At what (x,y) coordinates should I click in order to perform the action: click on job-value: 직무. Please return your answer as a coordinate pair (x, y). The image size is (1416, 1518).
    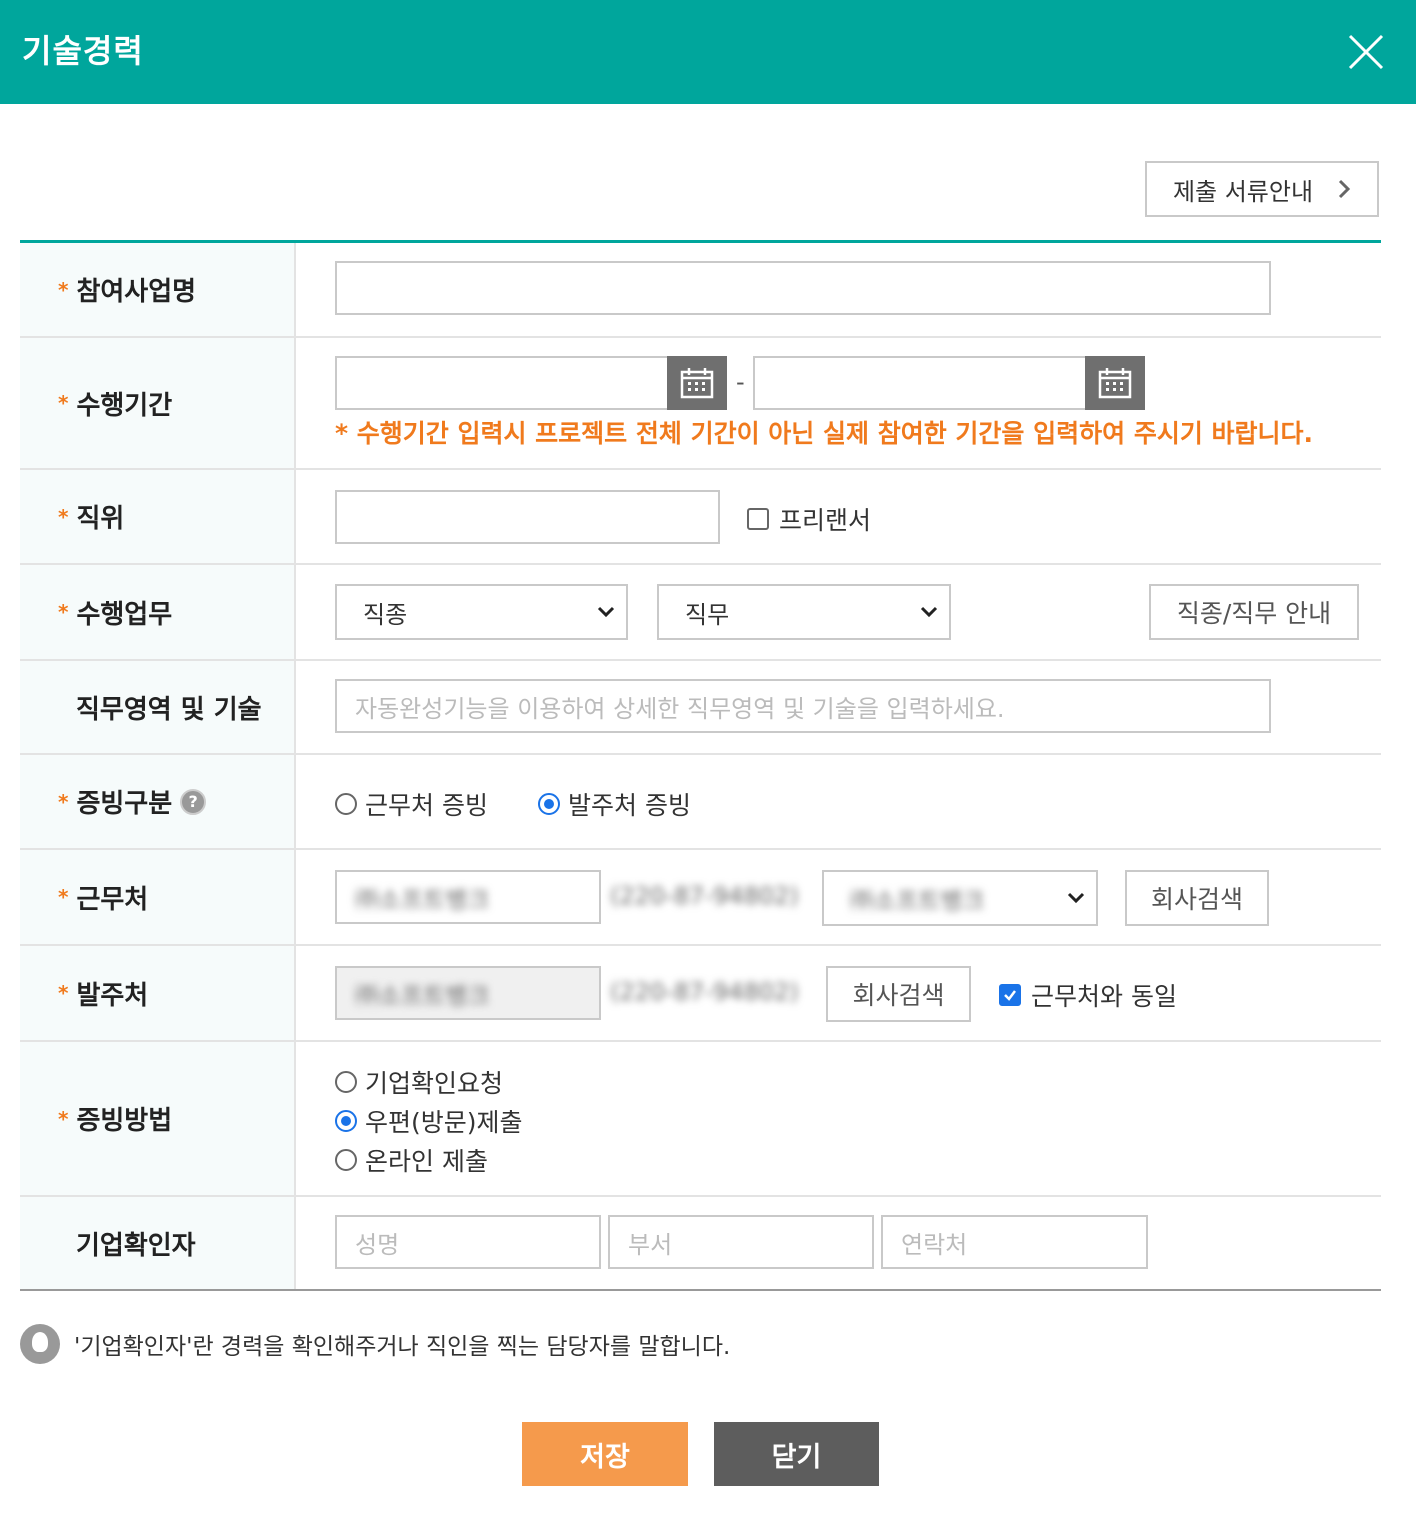
    Looking at the image, I should click on (707, 614).